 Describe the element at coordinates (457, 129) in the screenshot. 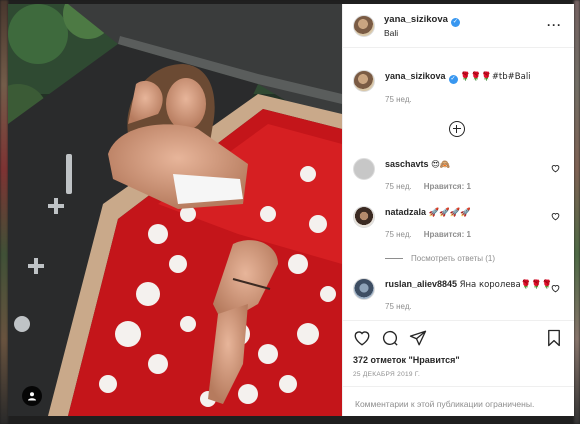

I see `plus-circle-icon` at that location.